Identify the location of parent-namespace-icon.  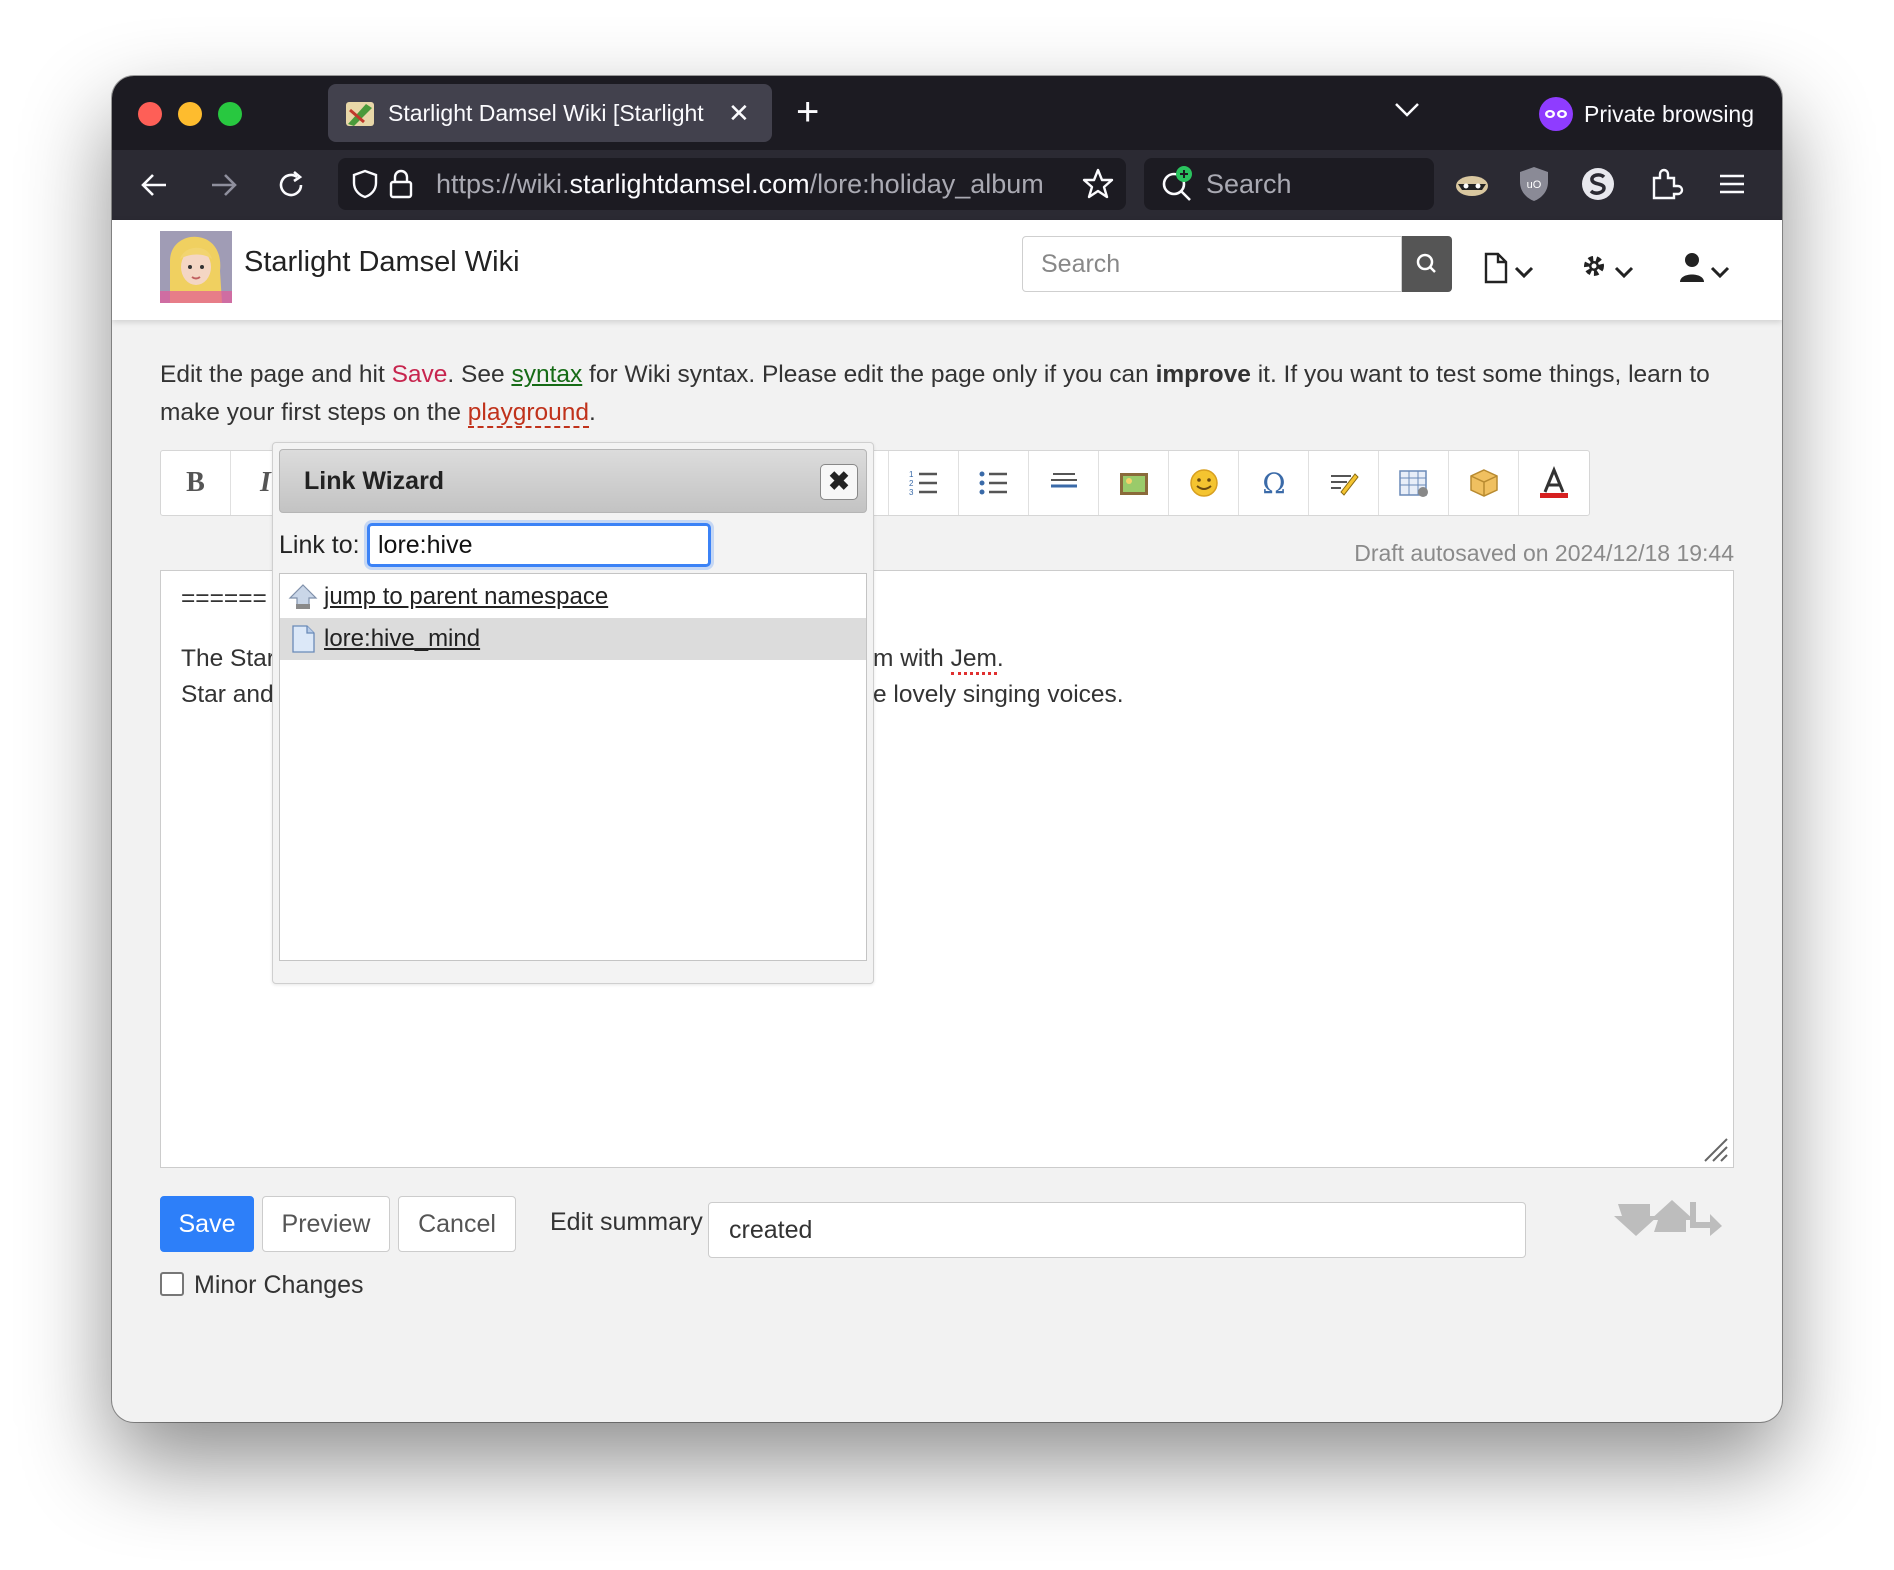
(303, 596).